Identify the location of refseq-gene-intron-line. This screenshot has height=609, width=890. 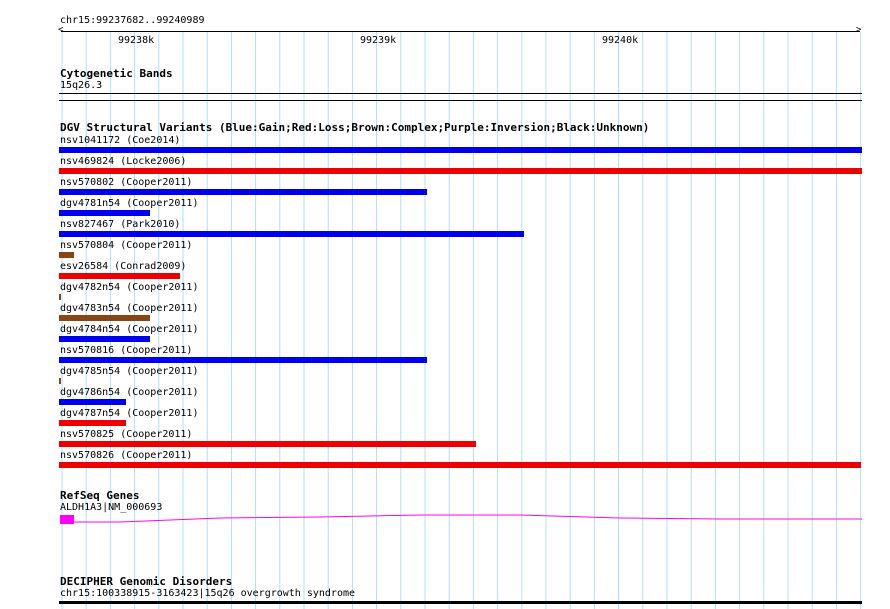
(468, 518).